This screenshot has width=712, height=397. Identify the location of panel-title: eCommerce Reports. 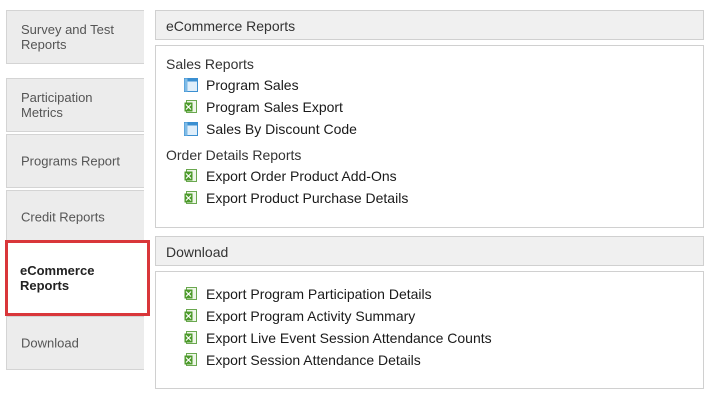
(231, 26).